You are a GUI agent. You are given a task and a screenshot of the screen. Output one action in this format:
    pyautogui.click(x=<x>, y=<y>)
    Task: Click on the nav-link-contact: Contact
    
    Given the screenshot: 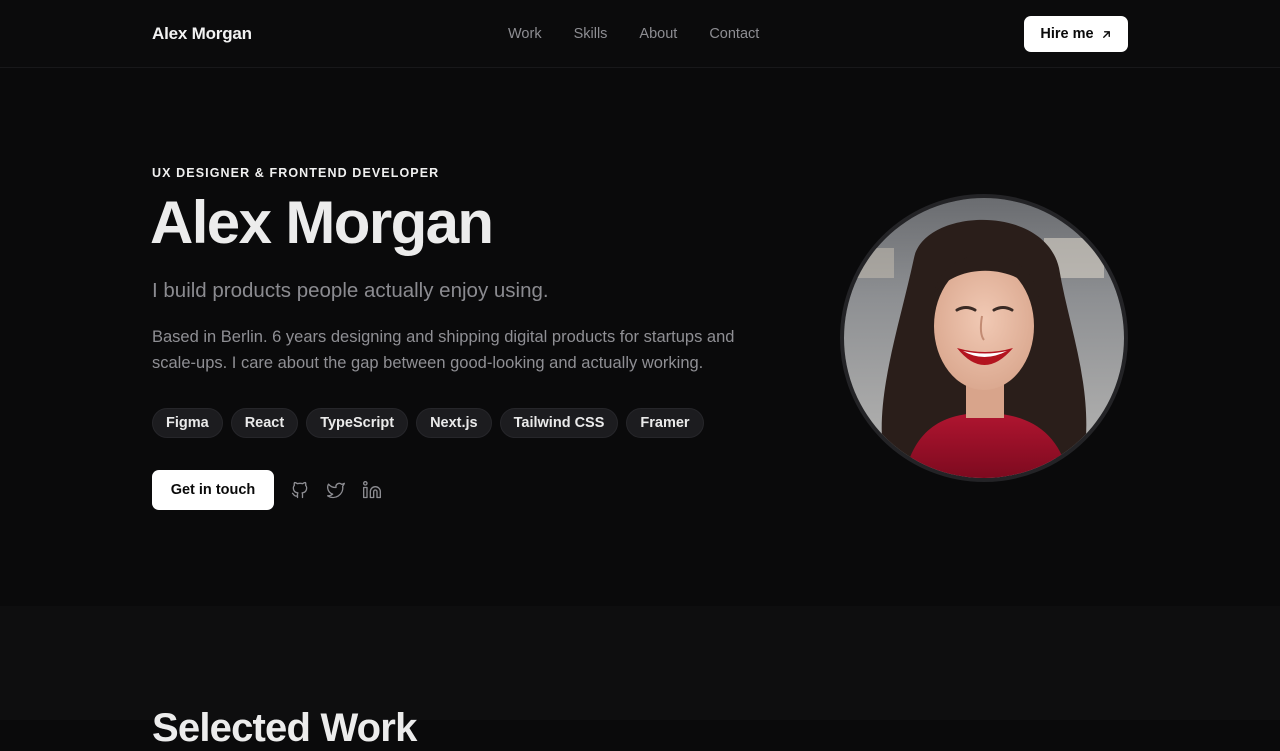 What is the action you would take?
    pyautogui.click(x=734, y=34)
    